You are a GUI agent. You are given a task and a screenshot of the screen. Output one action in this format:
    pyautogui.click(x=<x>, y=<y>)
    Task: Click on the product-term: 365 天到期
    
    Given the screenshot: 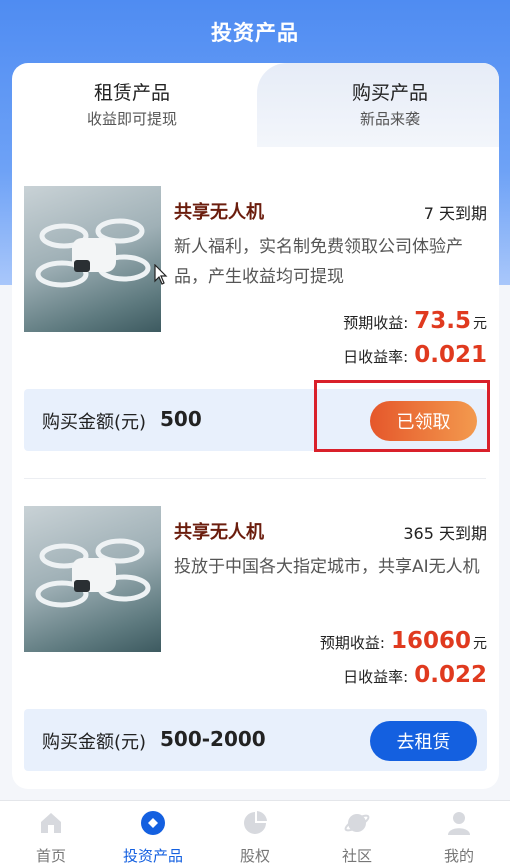 What is the action you would take?
    pyautogui.click(x=445, y=533)
    